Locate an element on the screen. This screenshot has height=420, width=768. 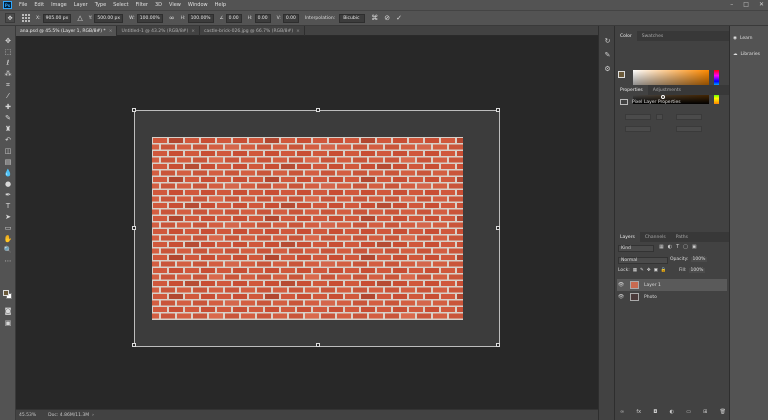
hskew-input: 0.00 is located at coordinates (262, 18).